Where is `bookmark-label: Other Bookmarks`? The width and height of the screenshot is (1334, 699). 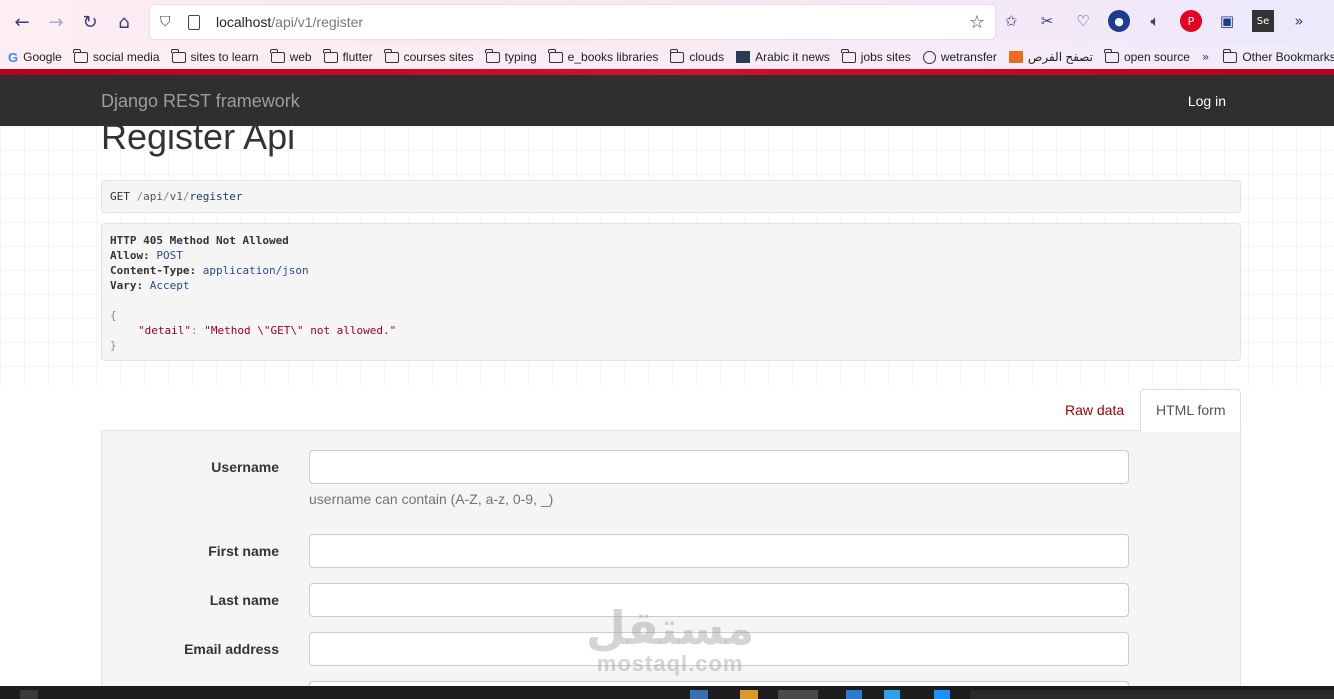
bookmark-label: Other Bookmarks is located at coordinates (1288, 57).